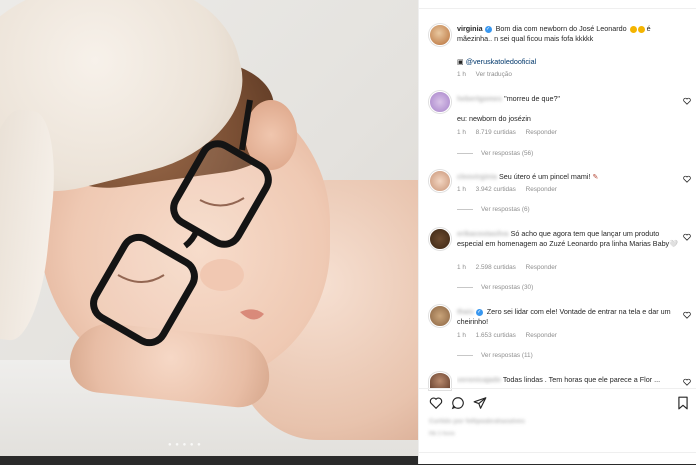  Describe the element at coordinates (507, 287) in the screenshot. I see `view-replies-link: Ver respostas (30)` at that location.